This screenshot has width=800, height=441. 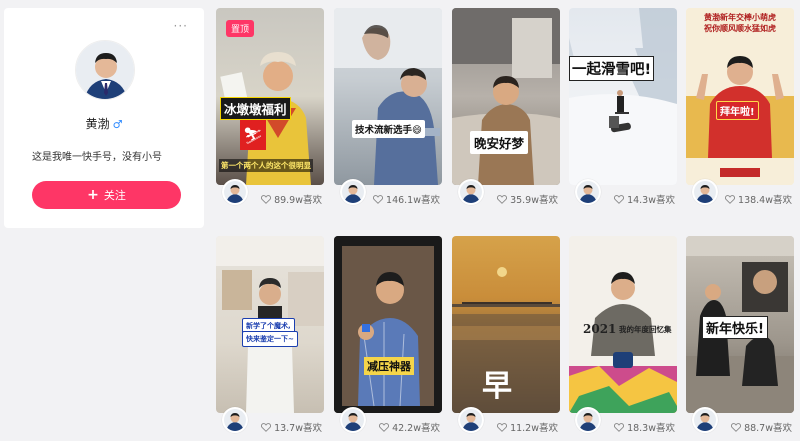 I want to click on like-count-text: 11.2w喜欢, so click(x=534, y=428).